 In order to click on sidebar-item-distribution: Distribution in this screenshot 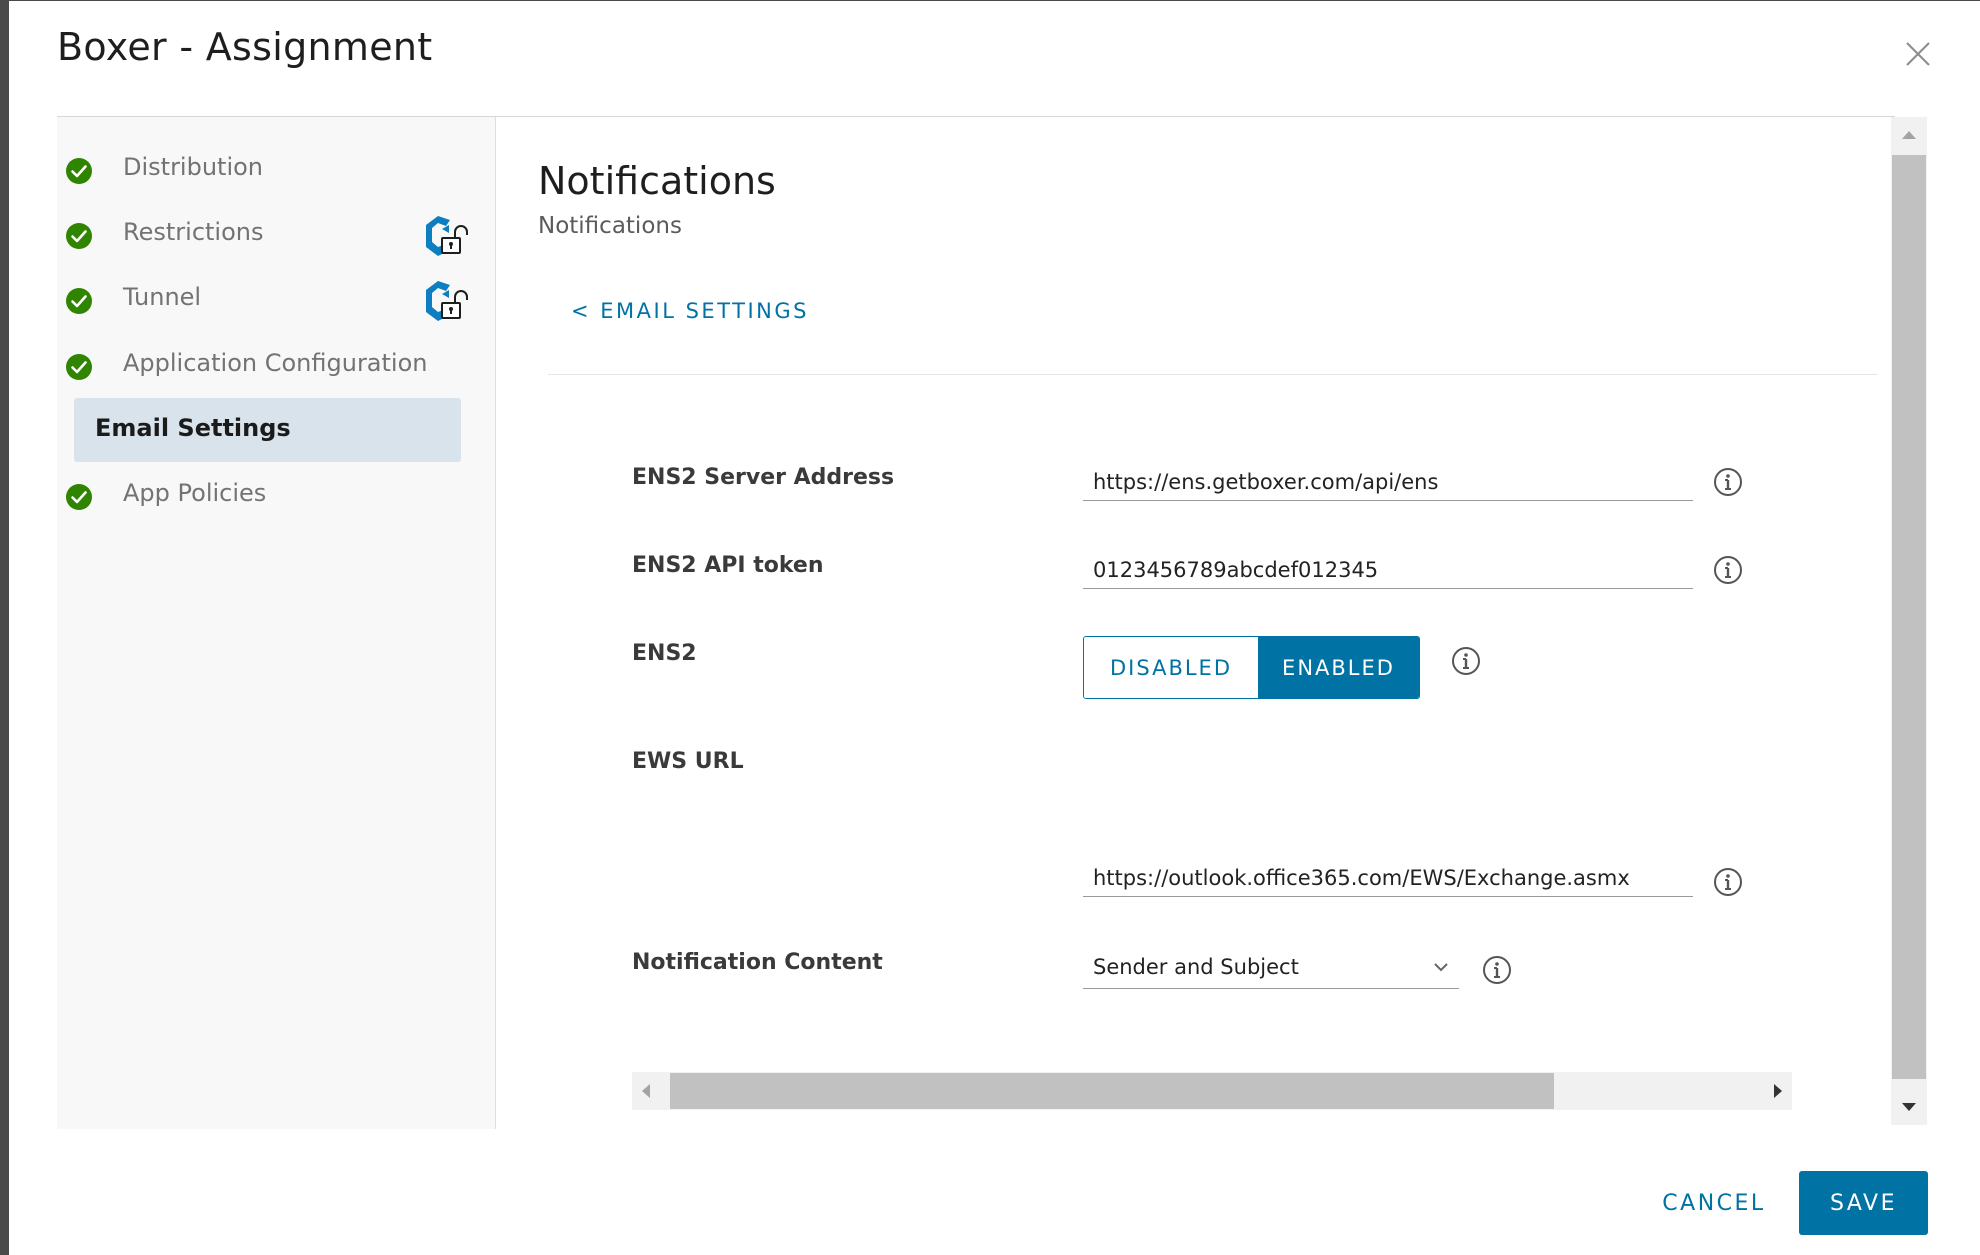, I will do `click(276, 169)`.